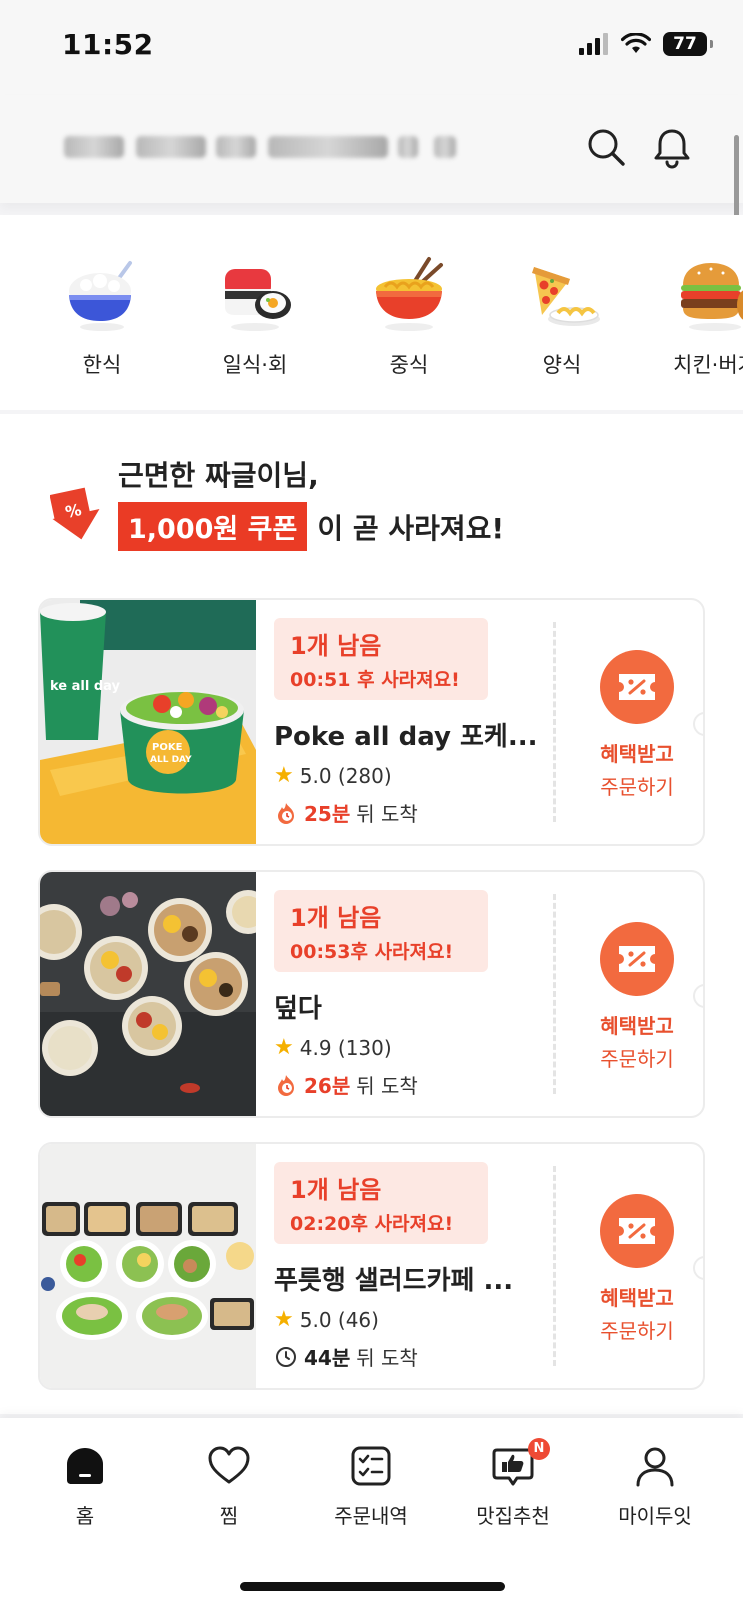 This screenshot has height=1608, width=743. Describe the element at coordinates (298, 1009) in the screenshot. I see `store-name: 덮다` at that location.